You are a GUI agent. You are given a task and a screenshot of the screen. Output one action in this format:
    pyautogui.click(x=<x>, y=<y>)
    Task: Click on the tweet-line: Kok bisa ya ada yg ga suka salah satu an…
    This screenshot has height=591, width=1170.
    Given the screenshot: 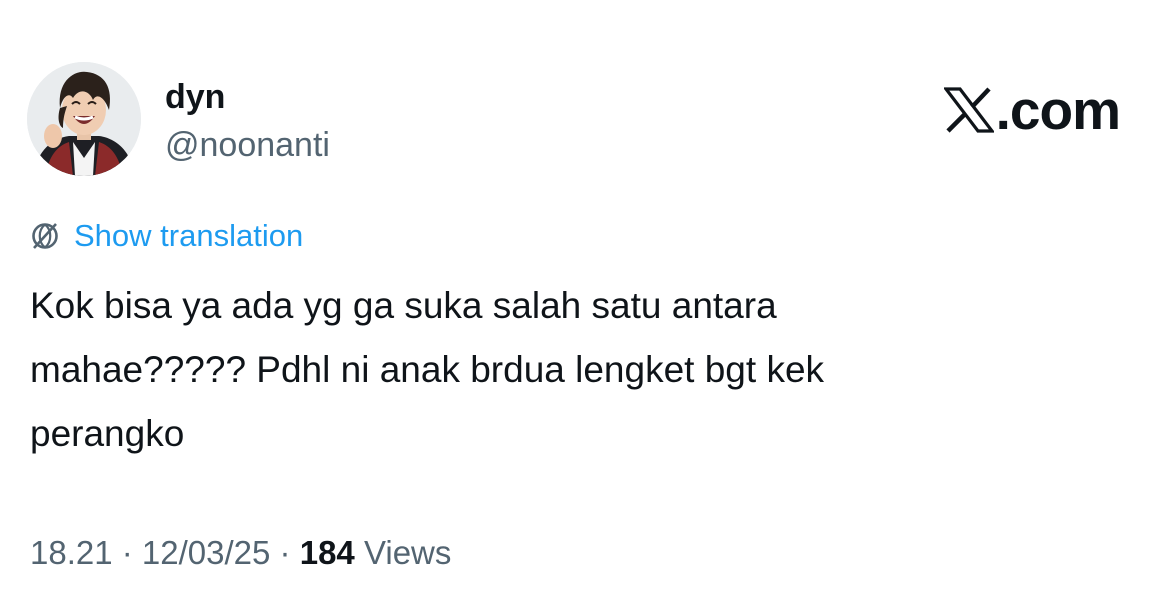 What is the action you would take?
    pyautogui.click(x=403, y=305)
    